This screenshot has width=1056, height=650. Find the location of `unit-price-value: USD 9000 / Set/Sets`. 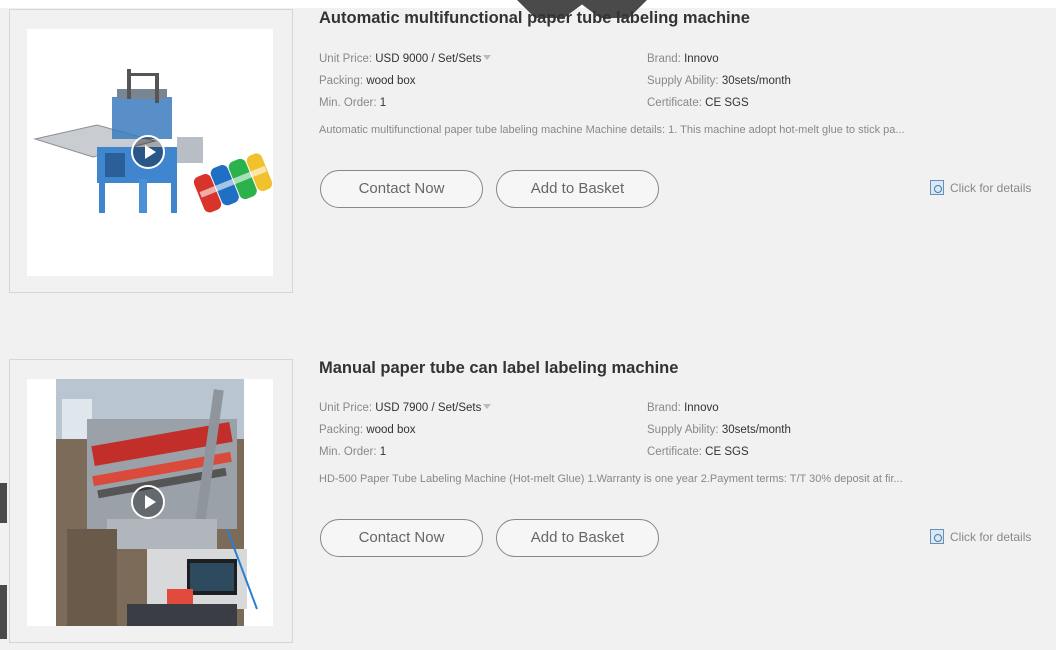

unit-price-value: USD 9000 / Set/Sets is located at coordinates (428, 59).